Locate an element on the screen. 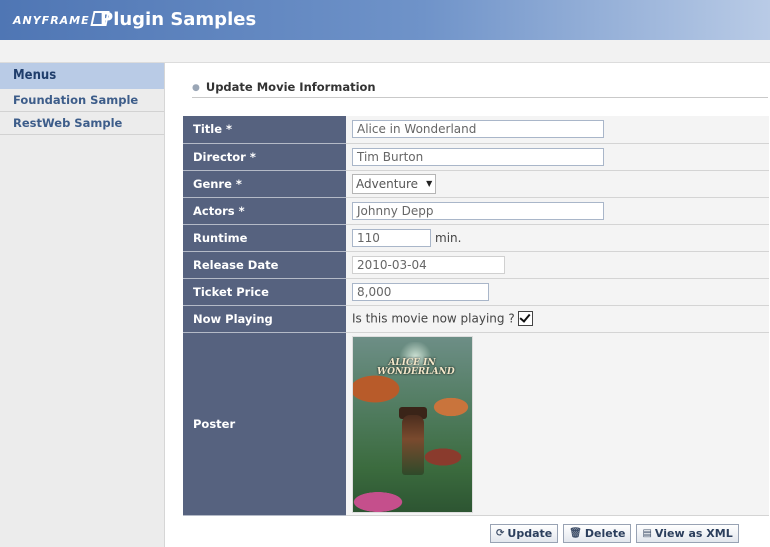  actors-label: Actors * is located at coordinates (264, 211).